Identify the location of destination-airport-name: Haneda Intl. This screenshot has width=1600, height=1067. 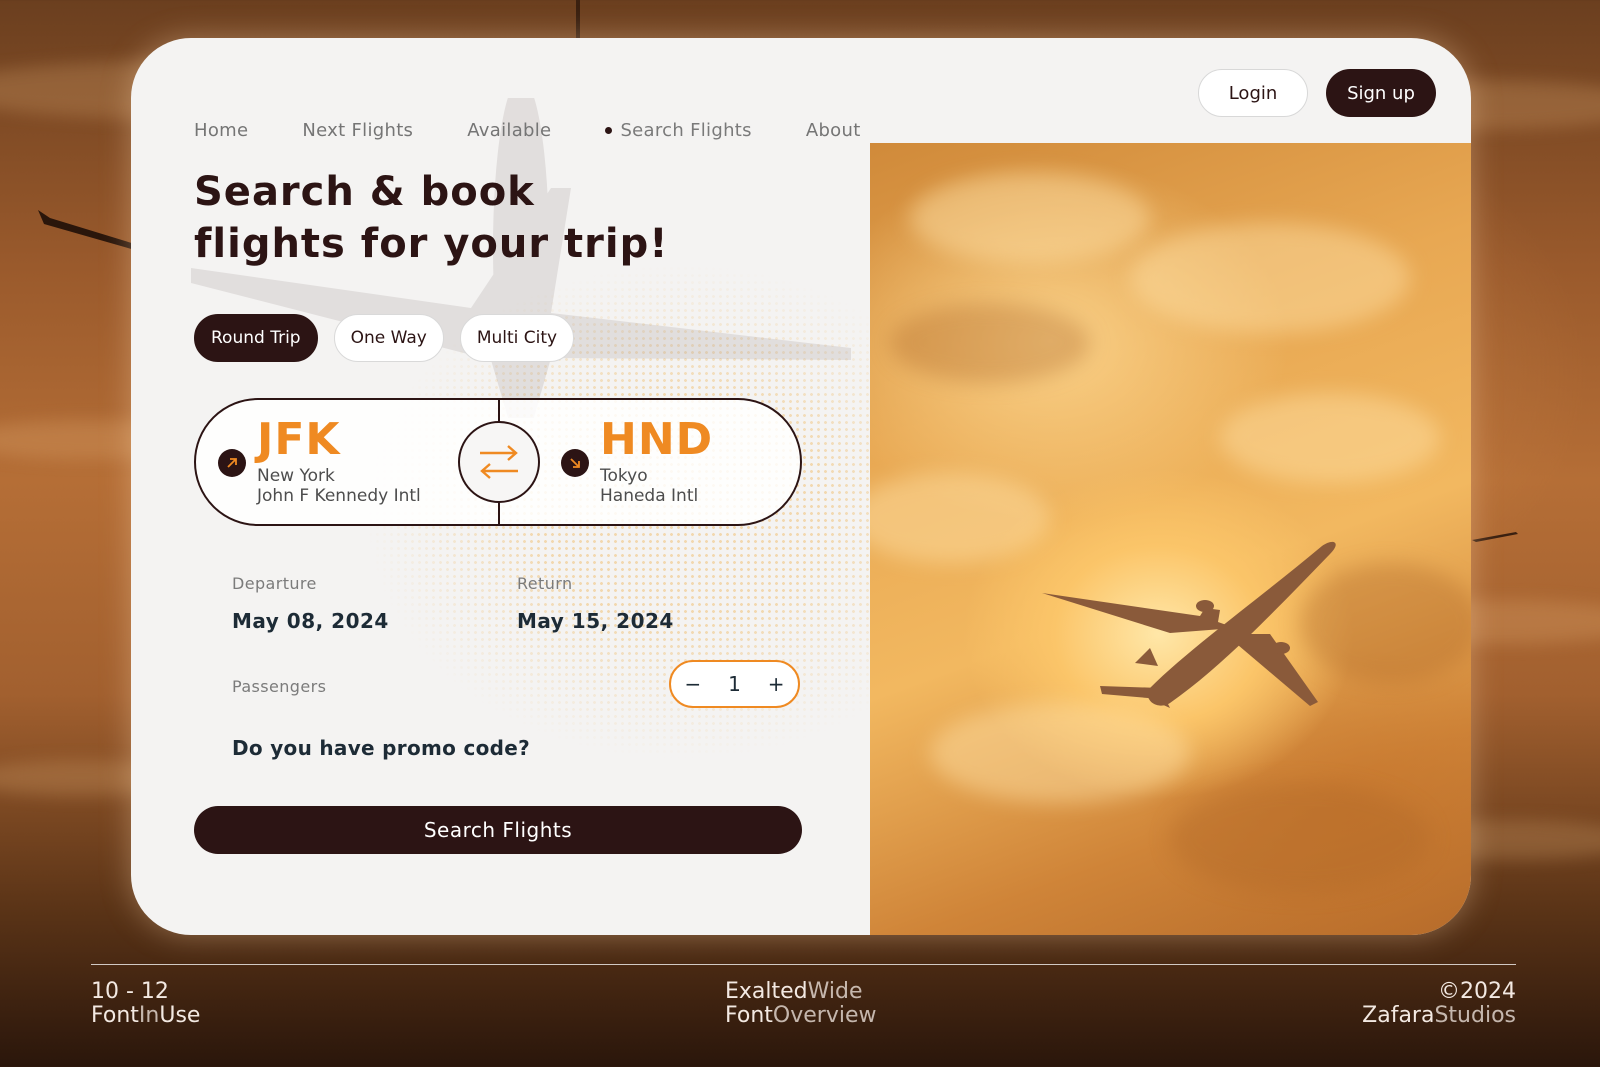
(649, 496).